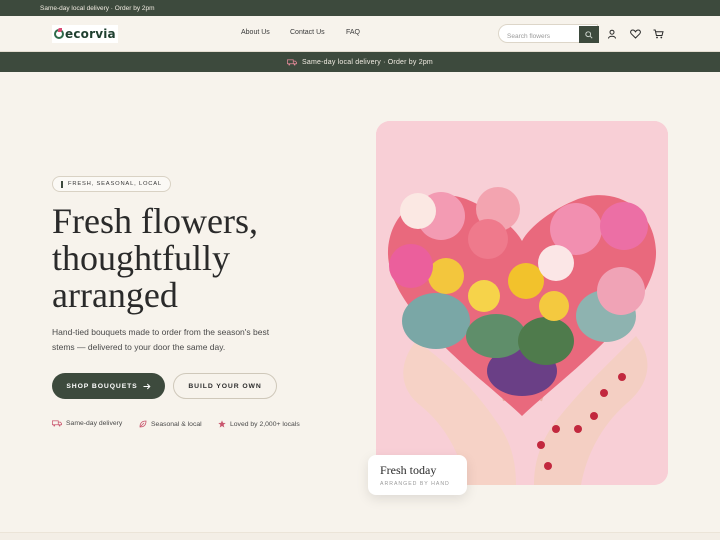 The width and height of the screenshot is (720, 540). Describe the element at coordinates (176, 424) in the screenshot. I see `feature-label: Seasonal & local` at that location.